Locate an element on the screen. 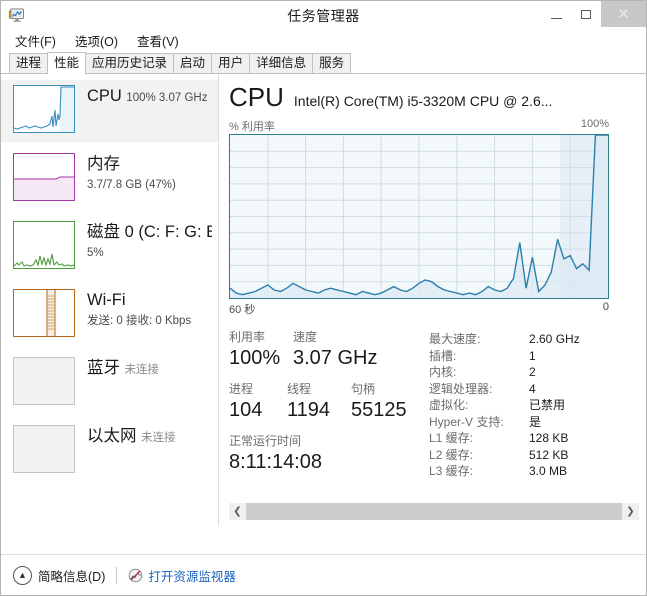 This screenshot has height=596, width=647. tab-processes: 进程 is located at coordinates (29, 63).